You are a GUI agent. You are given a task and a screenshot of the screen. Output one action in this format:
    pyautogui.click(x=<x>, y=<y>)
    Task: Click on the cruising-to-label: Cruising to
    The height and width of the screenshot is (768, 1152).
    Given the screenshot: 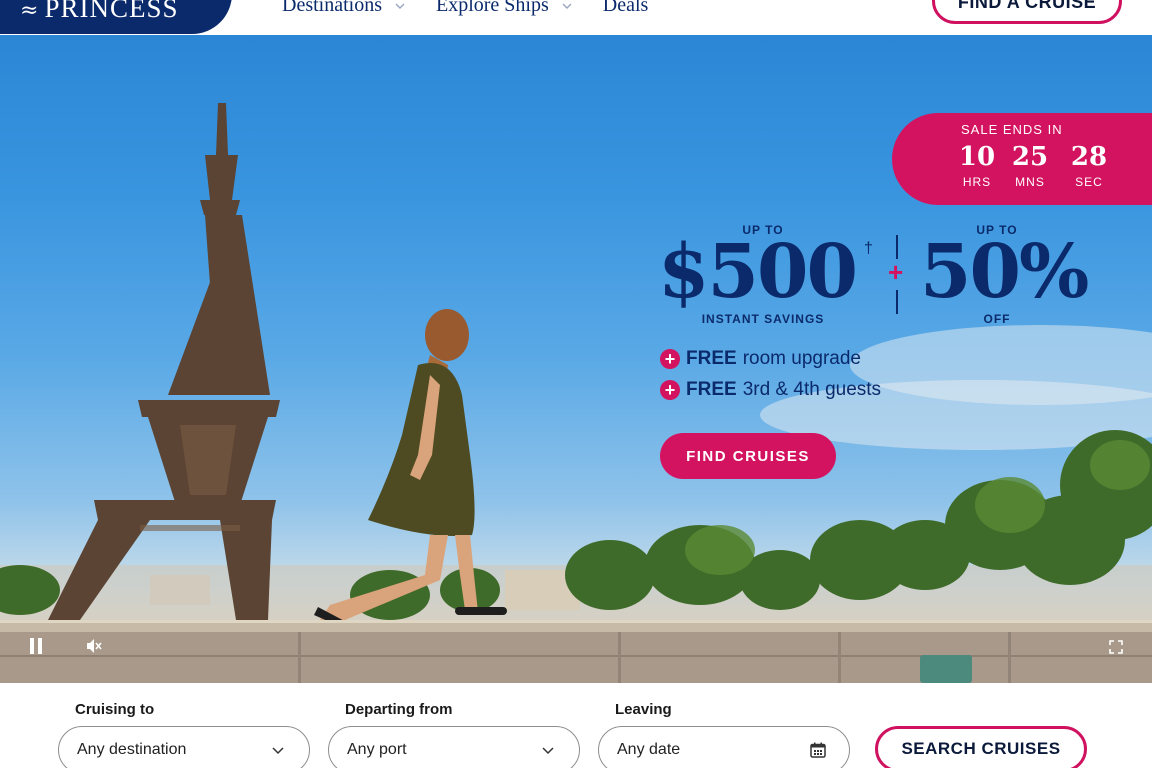 What is the action you would take?
    pyautogui.click(x=115, y=709)
    